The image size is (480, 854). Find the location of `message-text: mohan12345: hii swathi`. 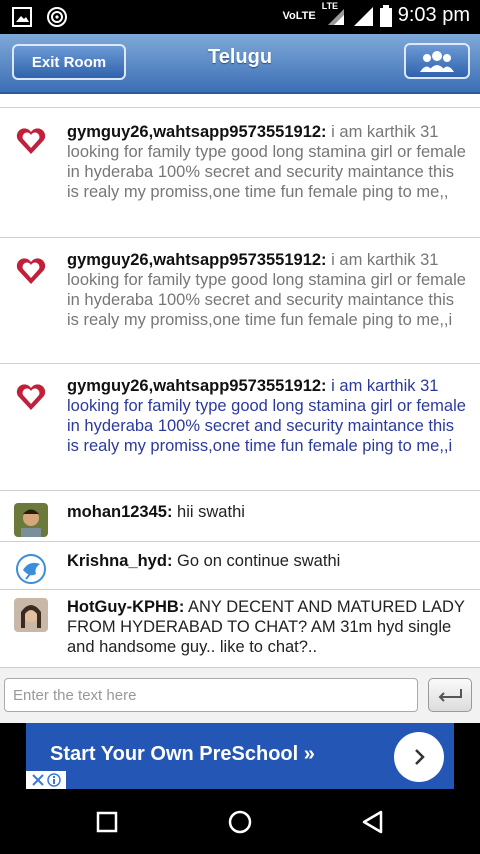

message-text: mohan12345: hii swathi is located at coordinates (266, 512).